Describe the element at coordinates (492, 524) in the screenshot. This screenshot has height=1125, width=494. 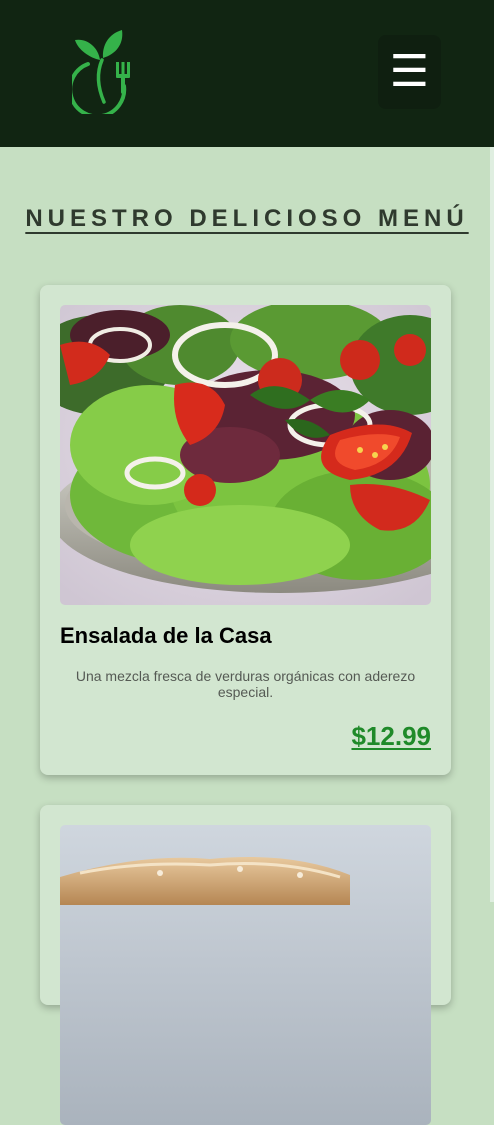
I see `scrollbar` at that location.